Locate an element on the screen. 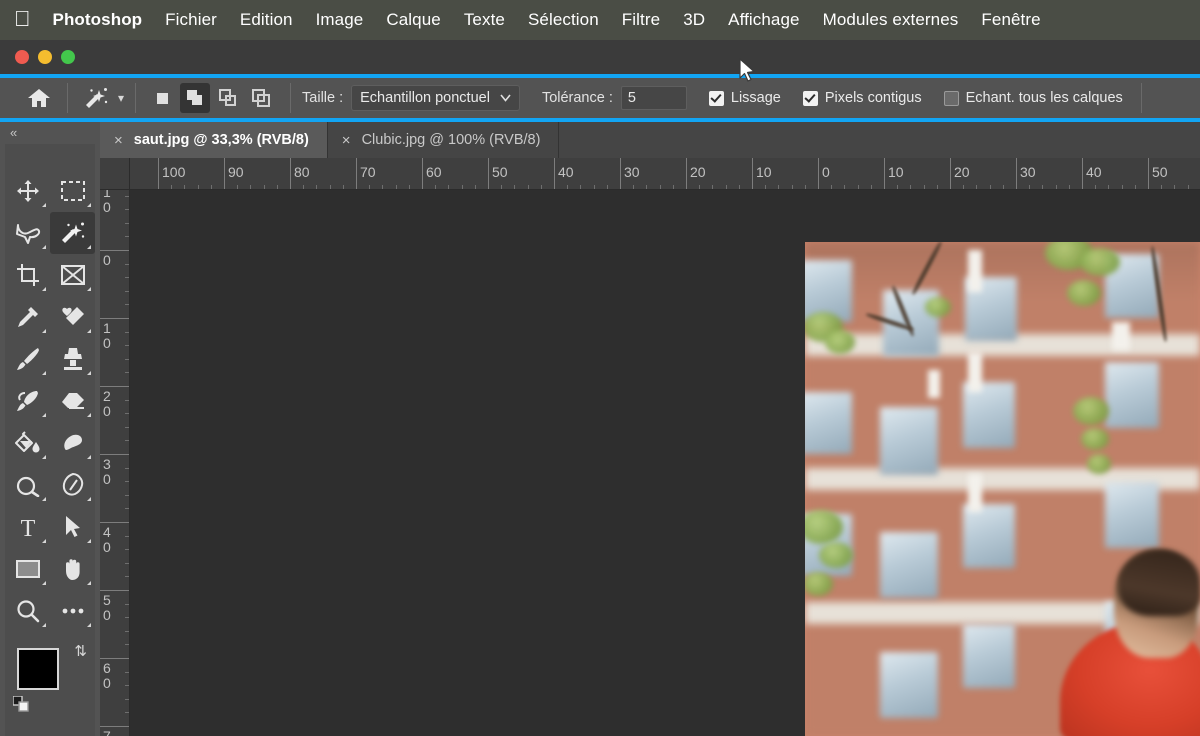 This screenshot has width=1200, height=736. menu-fichier: Fichier is located at coordinates (191, 20).